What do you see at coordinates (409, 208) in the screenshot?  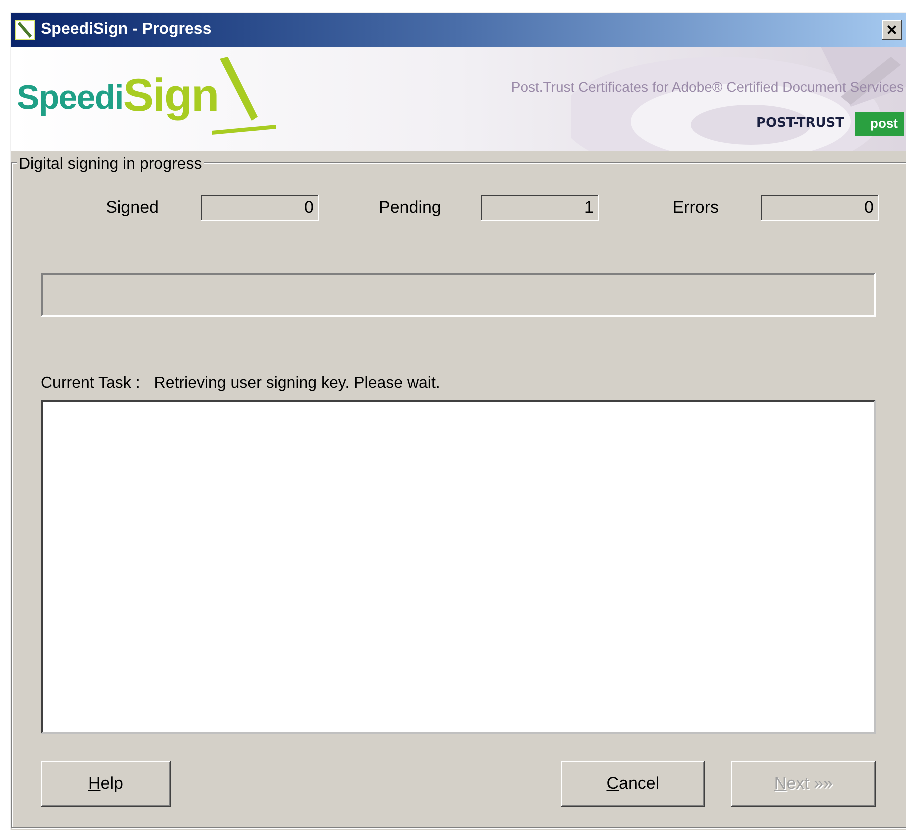 I see `counter-label: Pending` at bounding box center [409, 208].